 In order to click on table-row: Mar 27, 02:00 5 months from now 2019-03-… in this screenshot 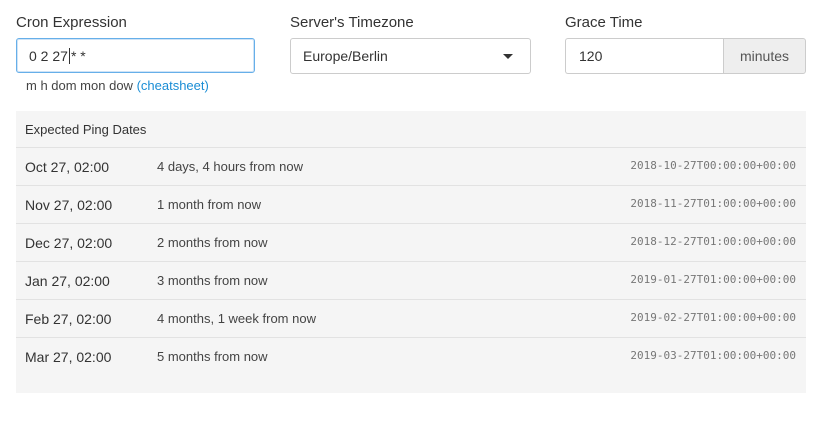, I will do `click(411, 356)`.